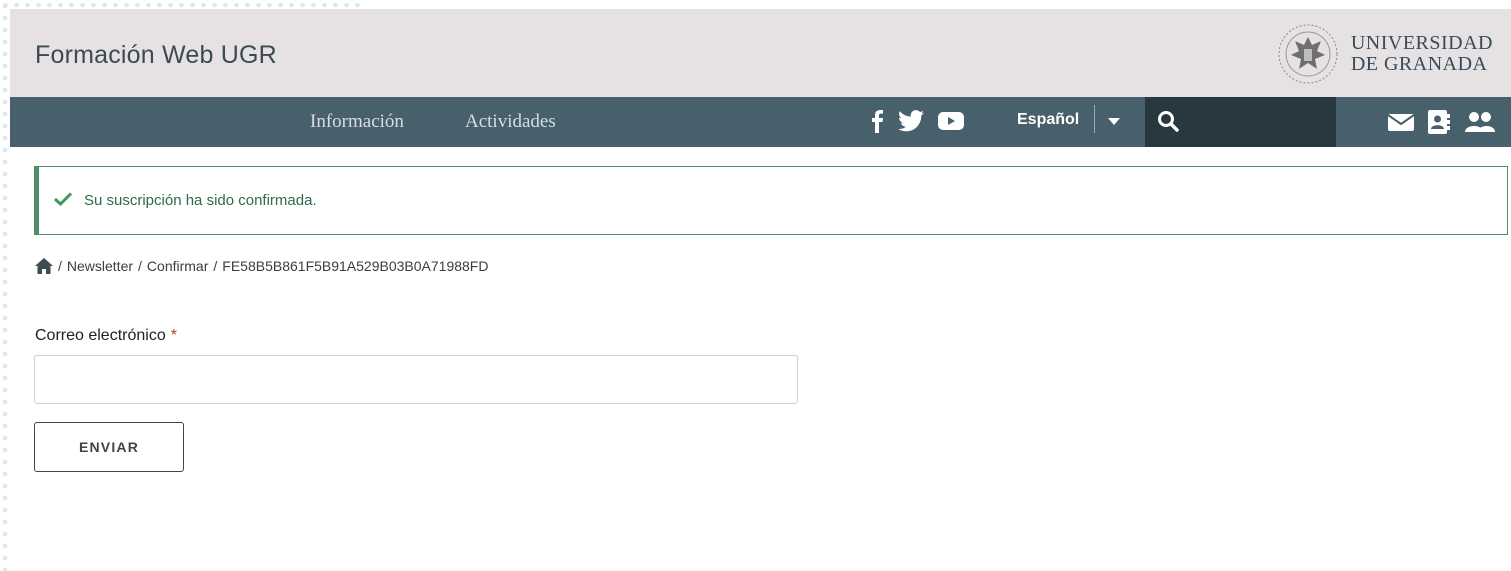 The height and width of the screenshot is (571, 1511). I want to click on success-alert: Su suscripción ha sido confirmada., so click(771, 200).